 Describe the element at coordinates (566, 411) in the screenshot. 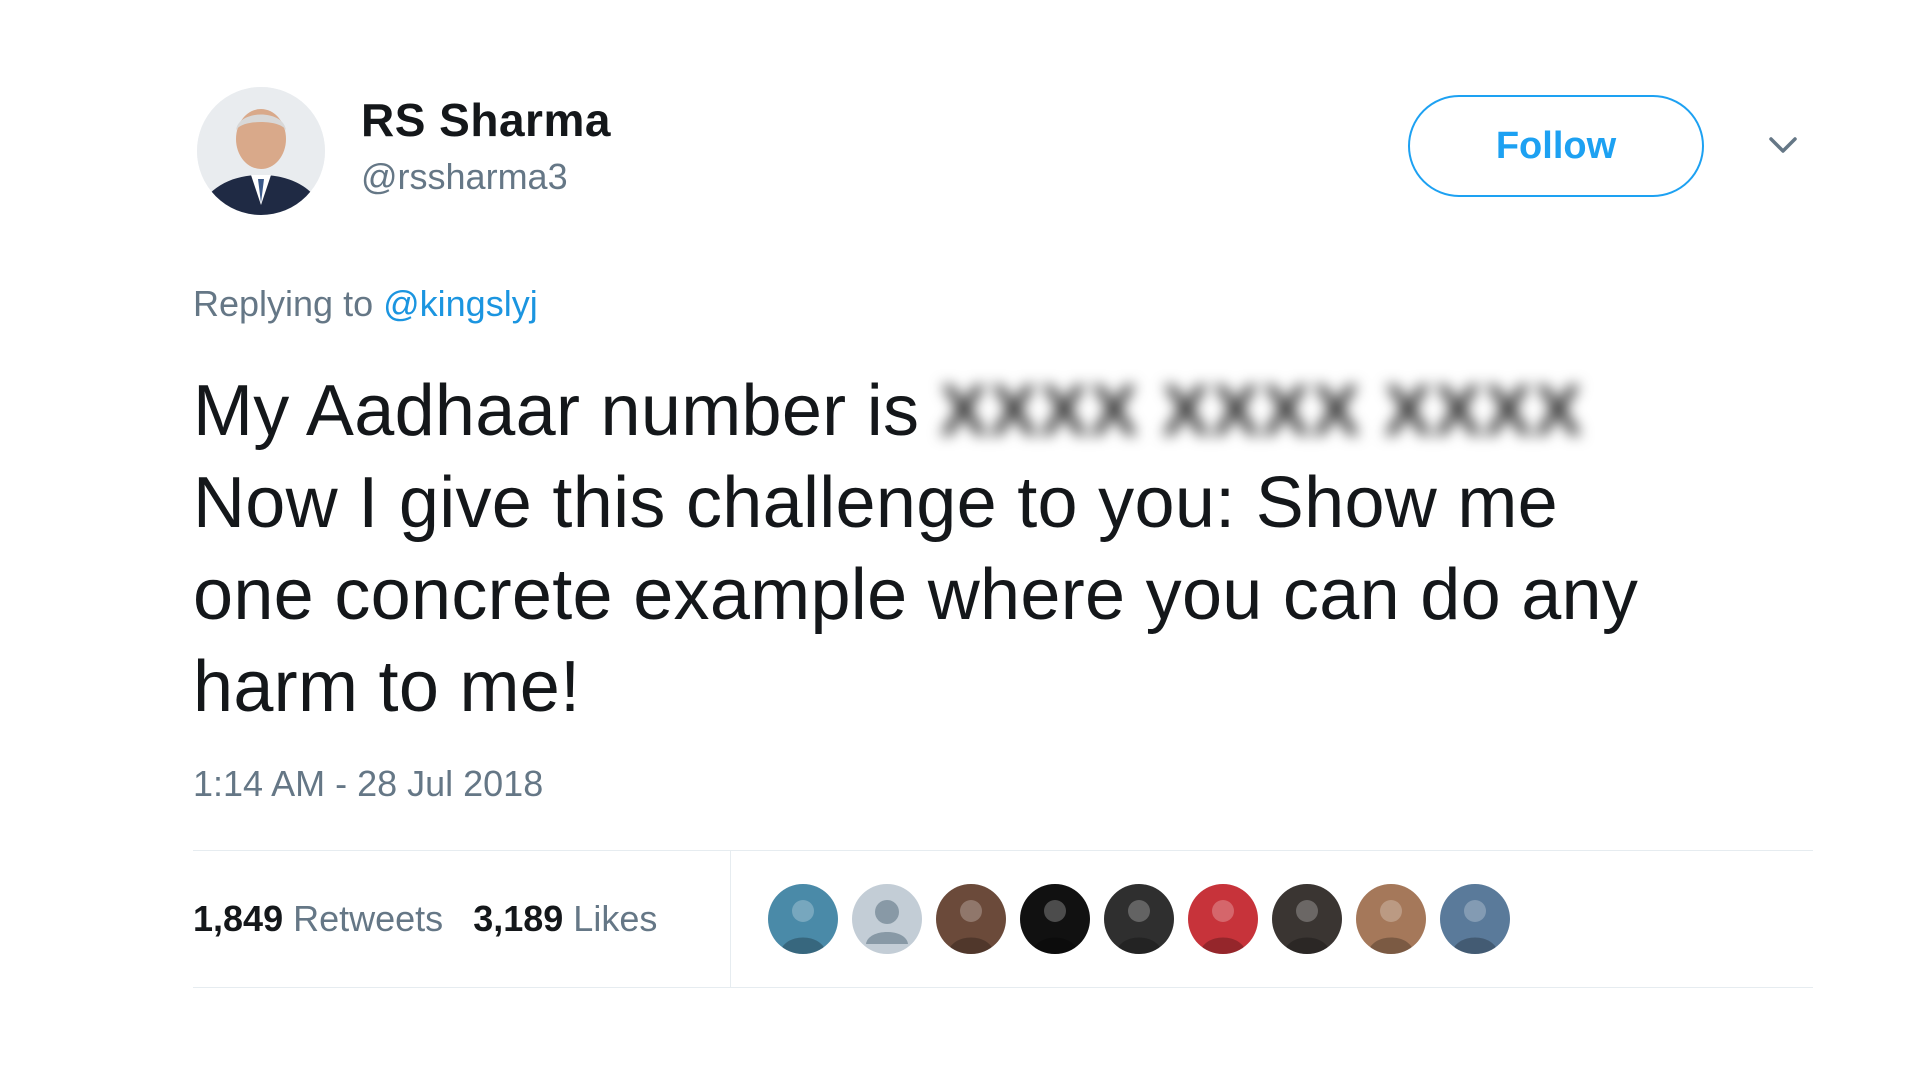

I see `tweet-text-line-1-prefix: My Aadhaar number is` at that location.